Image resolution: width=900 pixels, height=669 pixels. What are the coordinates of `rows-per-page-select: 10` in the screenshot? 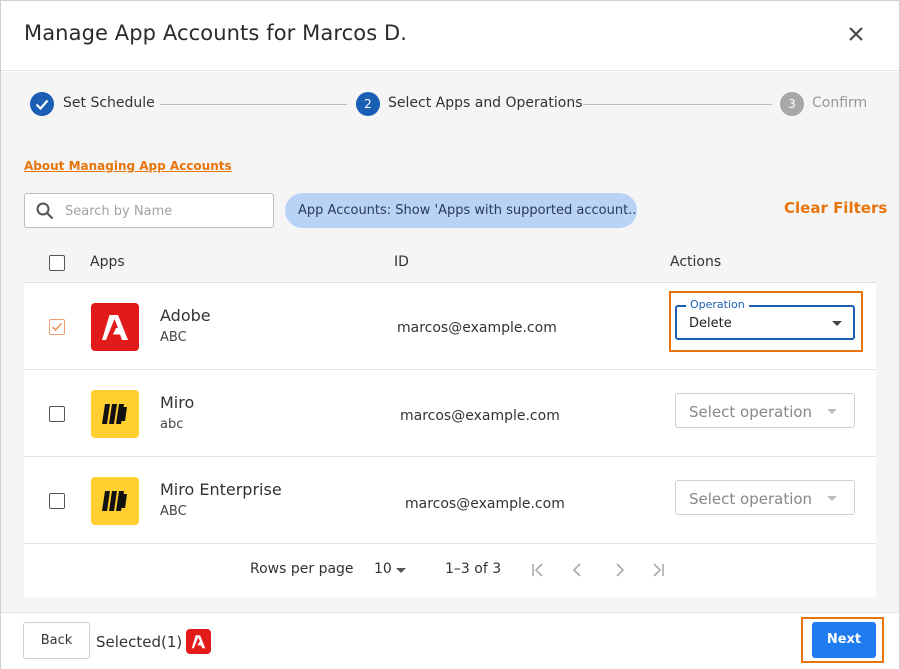 It's located at (392, 570).